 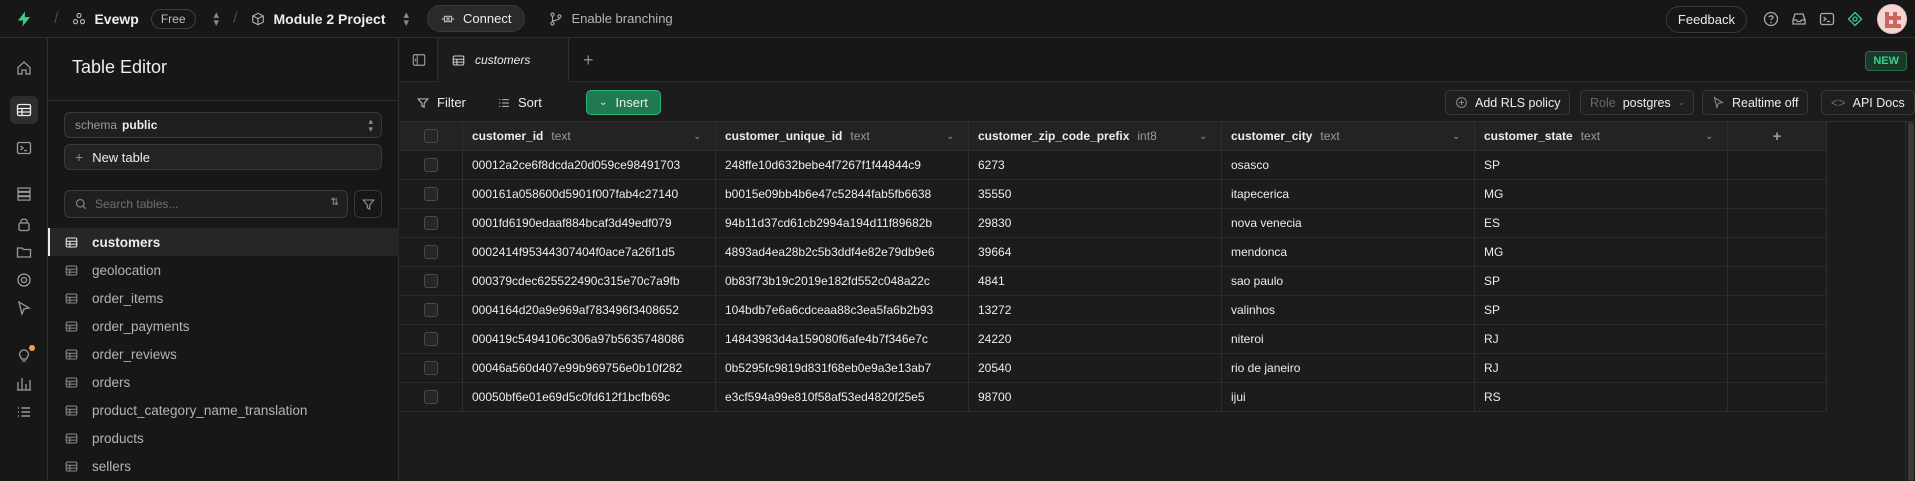 What do you see at coordinates (589, 136) in the screenshot?
I see `column-header-customer-id: customer_id text ⌄` at bounding box center [589, 136].